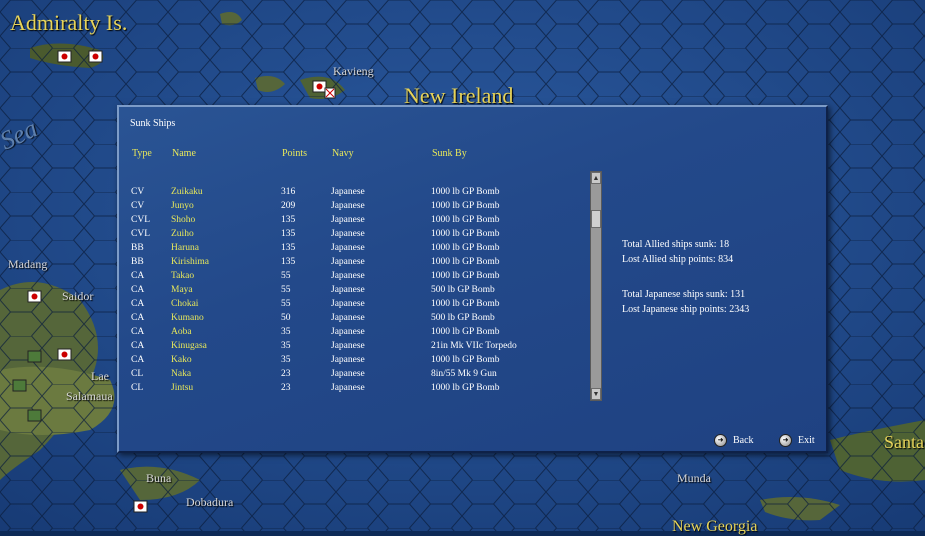  I want to click on allied-ship-points: Lost Allied ship points: 834, so click(678, 259).